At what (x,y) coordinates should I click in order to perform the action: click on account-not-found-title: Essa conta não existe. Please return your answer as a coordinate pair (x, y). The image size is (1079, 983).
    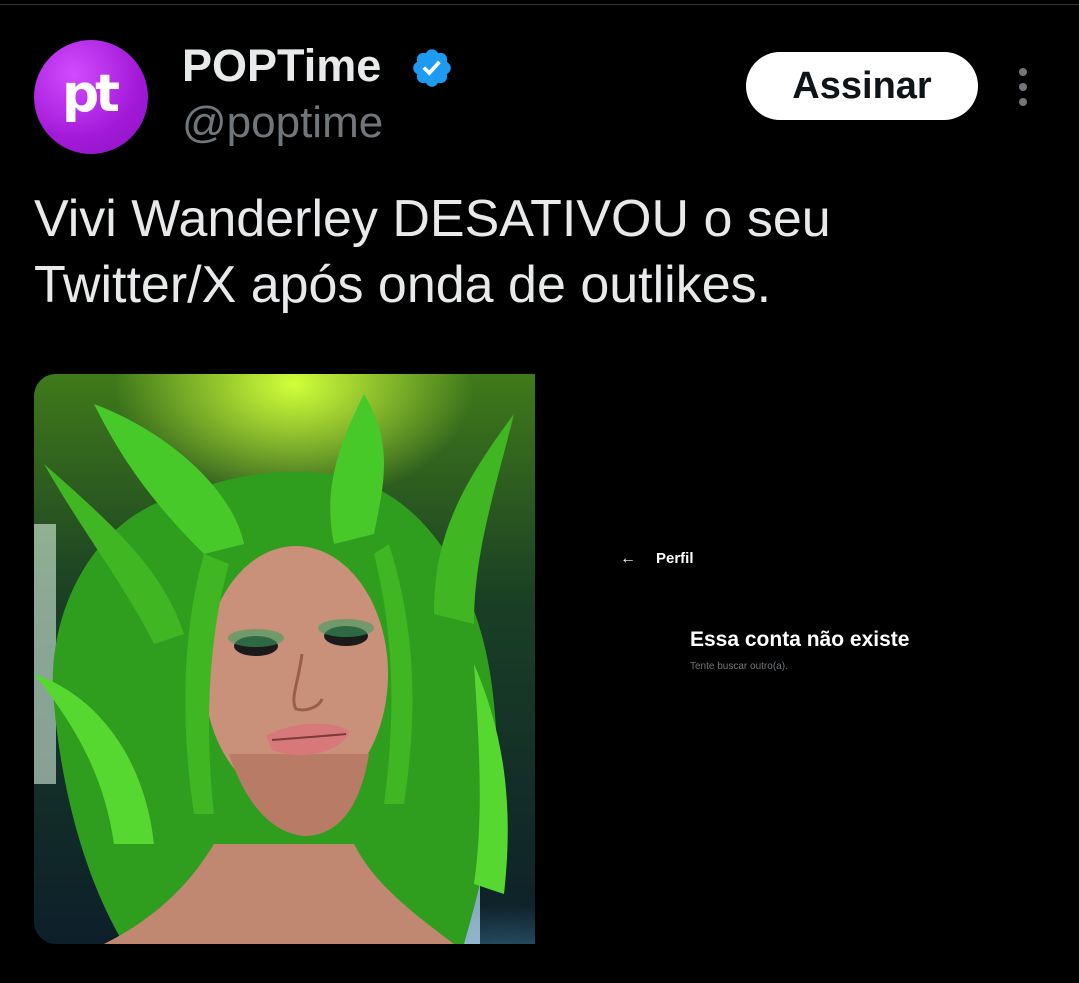
    Looking at the image, I should click on (800, 639).